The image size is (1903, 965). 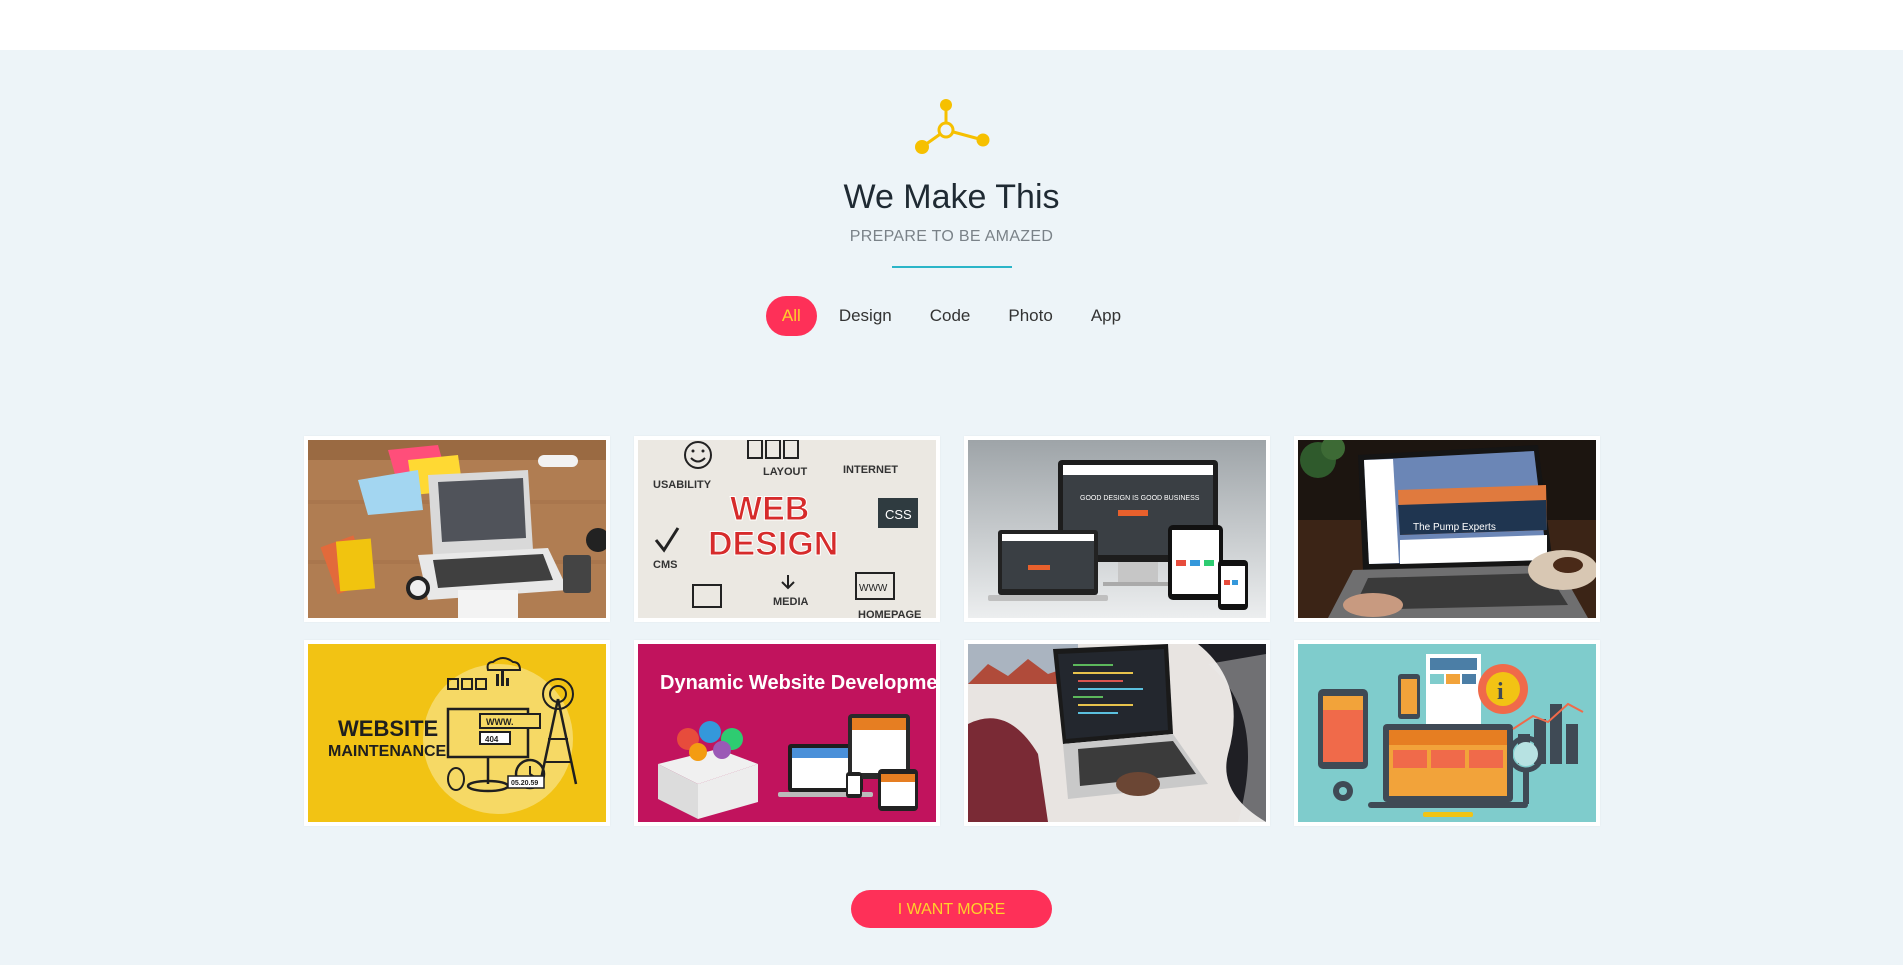 I want to click on i-want-more-button: I WANT MORE, so click(x=951, y=909).